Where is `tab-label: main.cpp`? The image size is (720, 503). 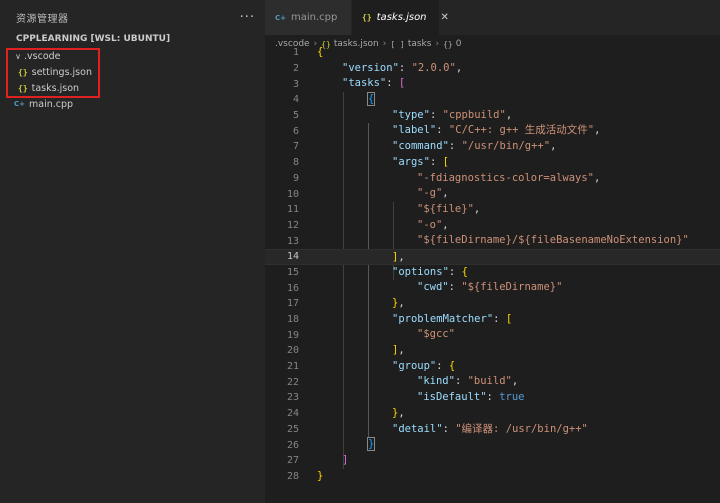
tab-label: main.cpp is located at coordinates (314, 17).